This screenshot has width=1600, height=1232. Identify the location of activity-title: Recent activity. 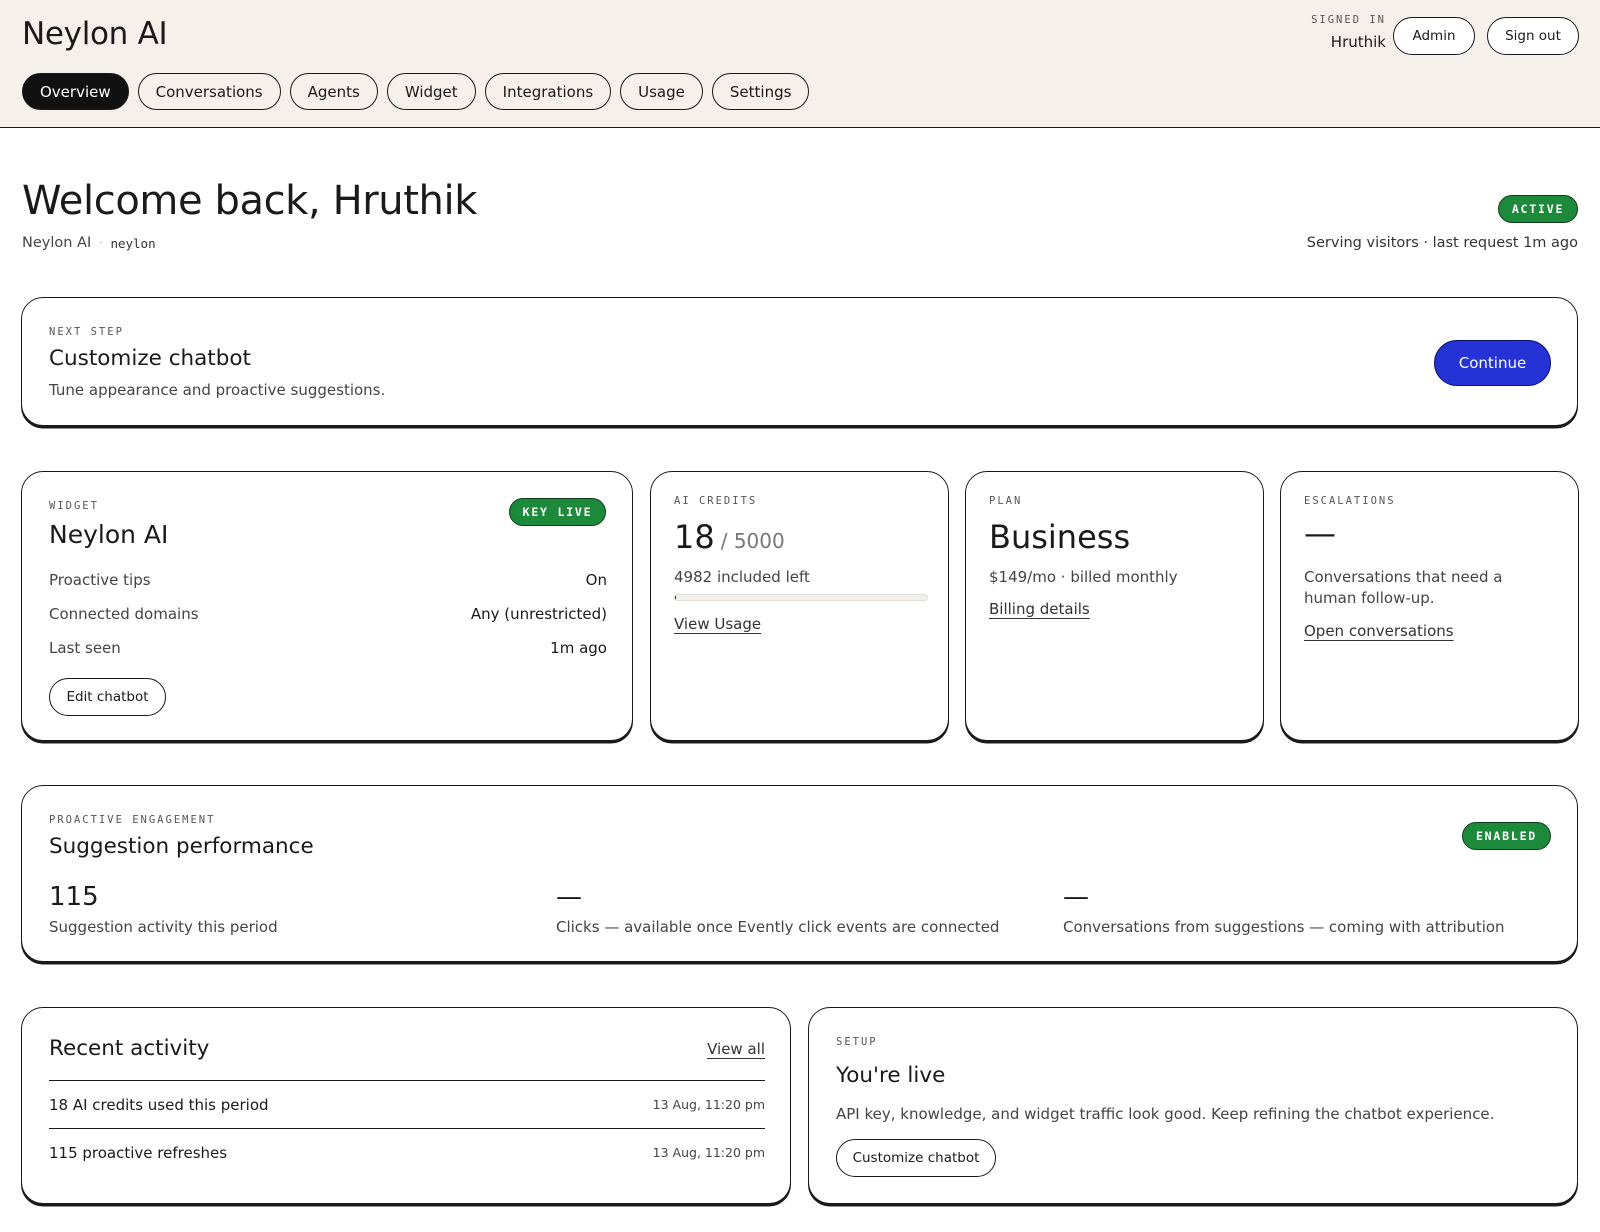
(129, 1048).